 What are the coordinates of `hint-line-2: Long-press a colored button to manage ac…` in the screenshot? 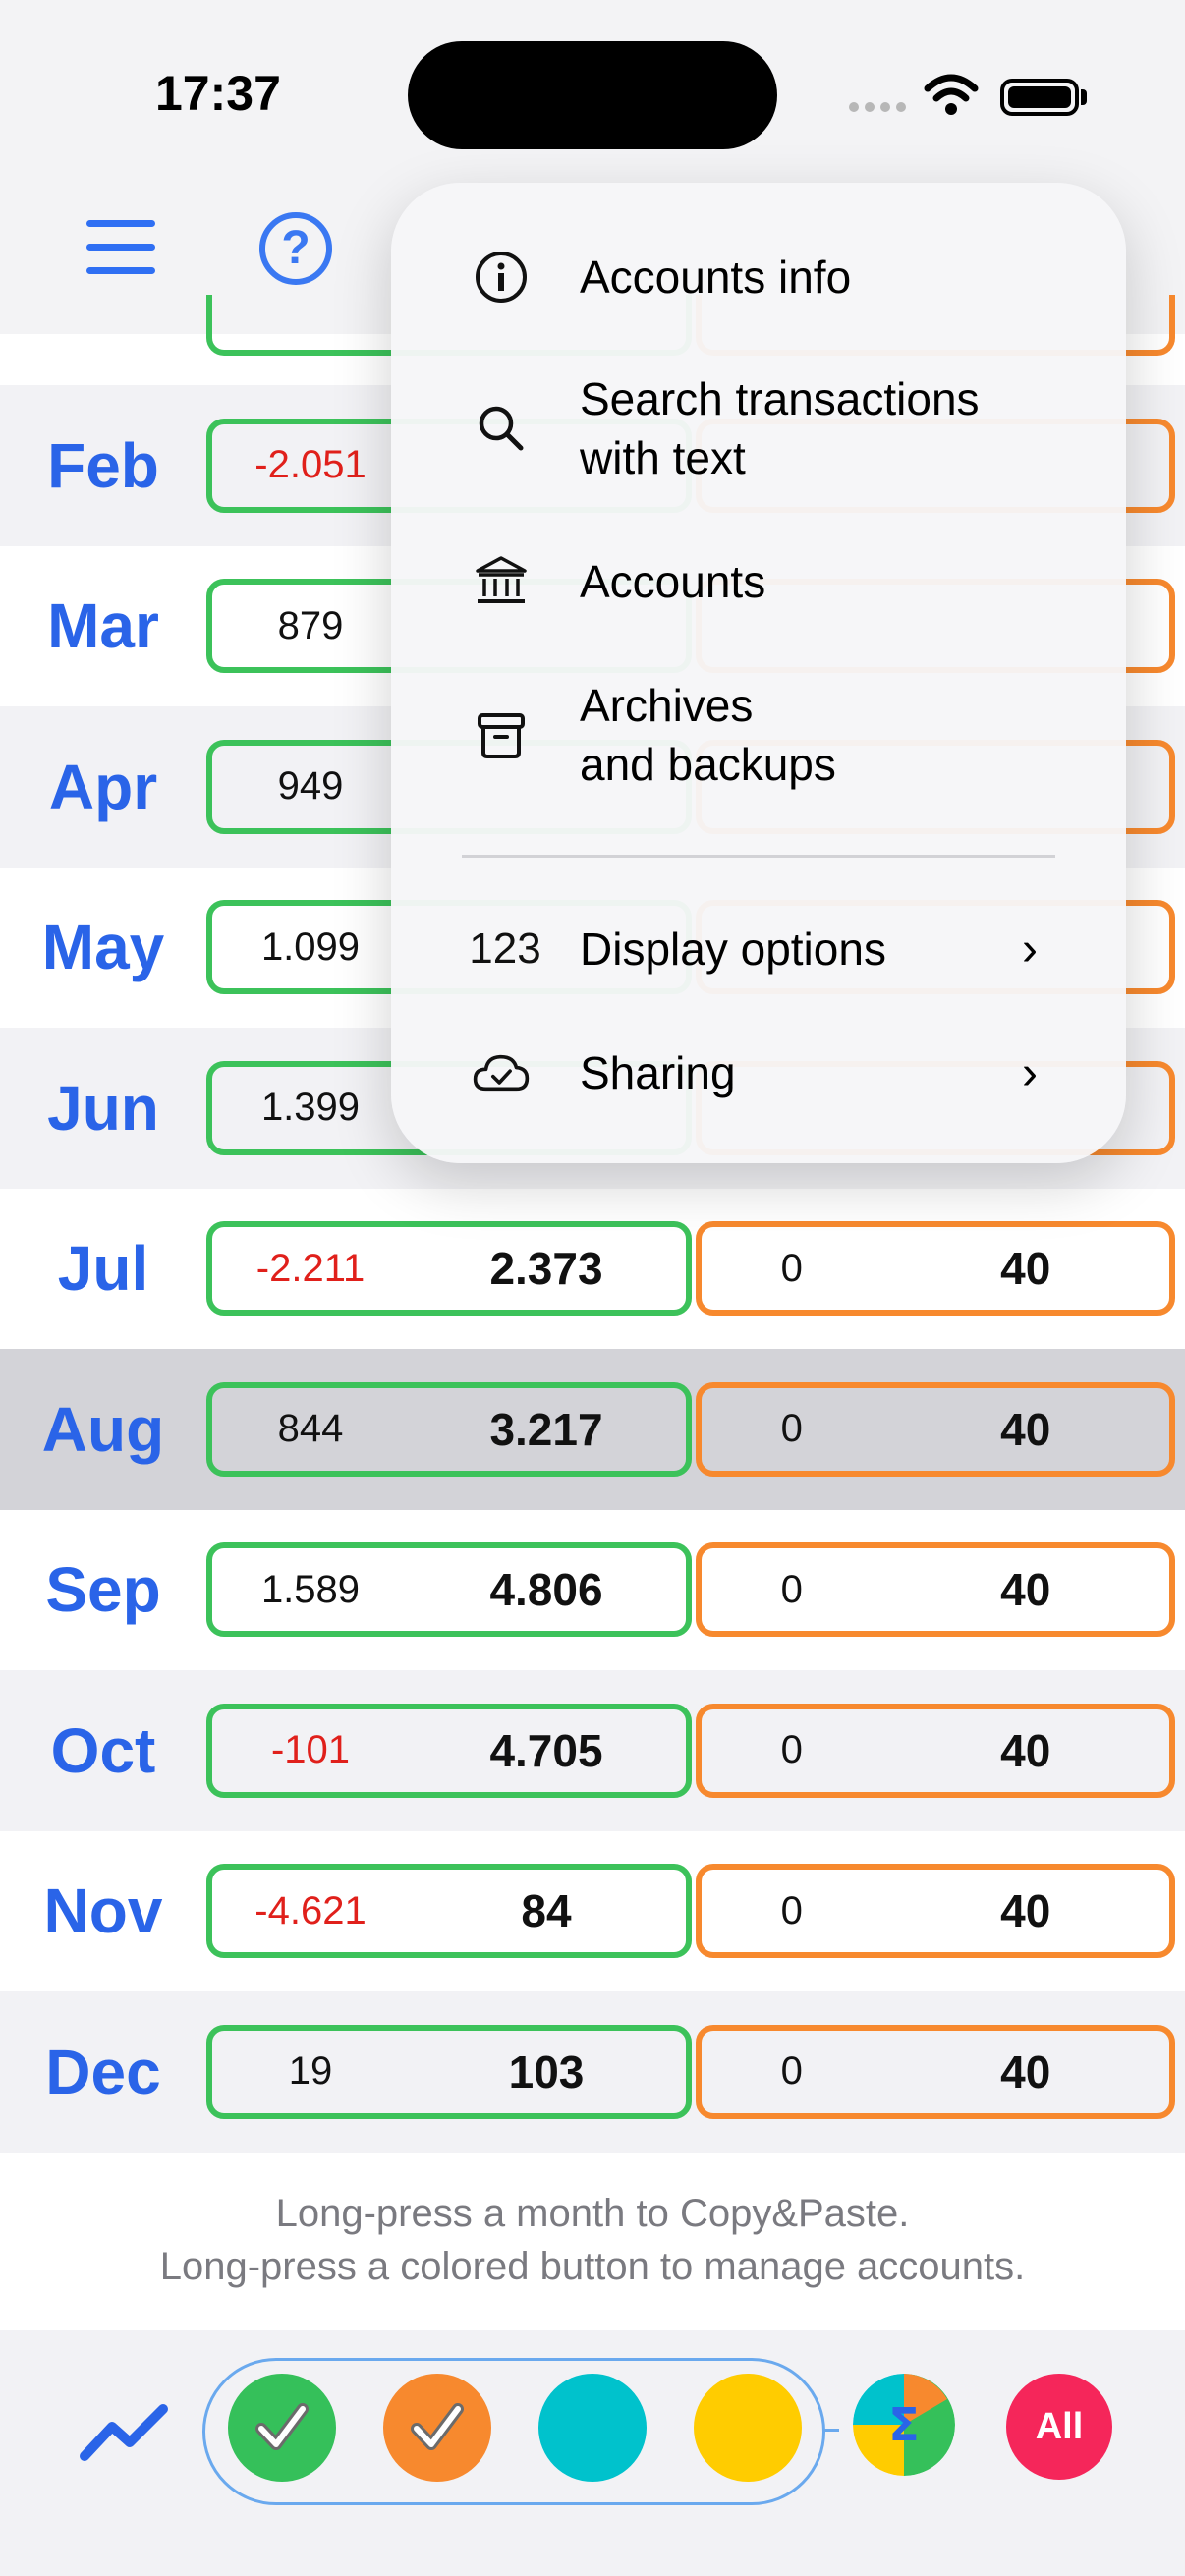 It's located at (592, 2266).